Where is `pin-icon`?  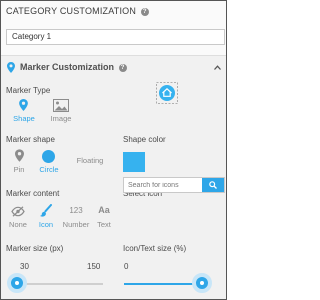 pin-icon is located at coordinates (19, 155).